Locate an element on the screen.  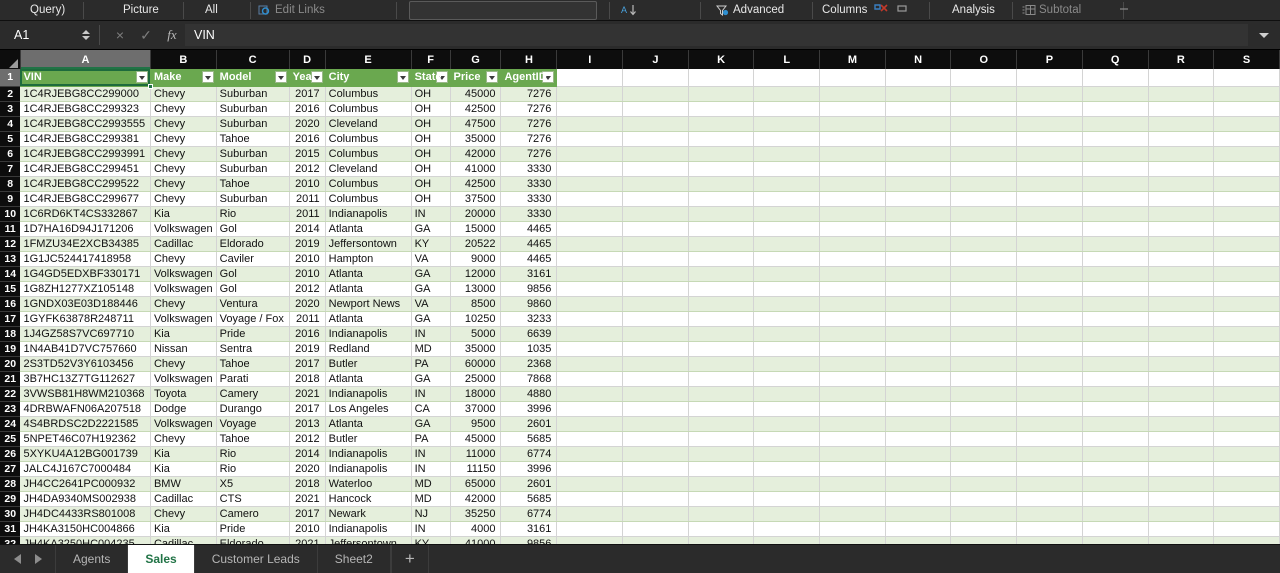
ribbon-item-advanced: Advanced is located at coordinates (749, 10).